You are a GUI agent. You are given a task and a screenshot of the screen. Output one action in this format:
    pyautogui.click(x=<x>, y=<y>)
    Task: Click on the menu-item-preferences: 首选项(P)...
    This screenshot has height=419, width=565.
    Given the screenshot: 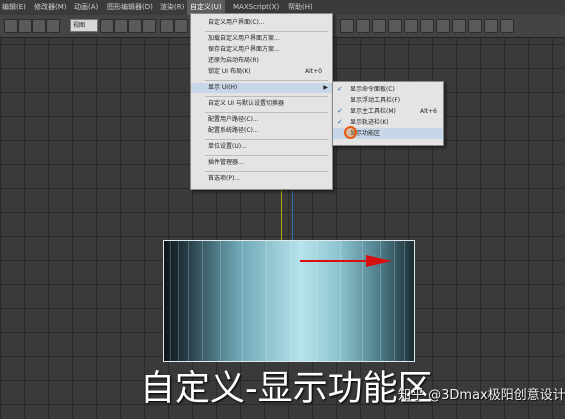 What is the action you would take?
    pyautogui.click(x=261, y=179)
    